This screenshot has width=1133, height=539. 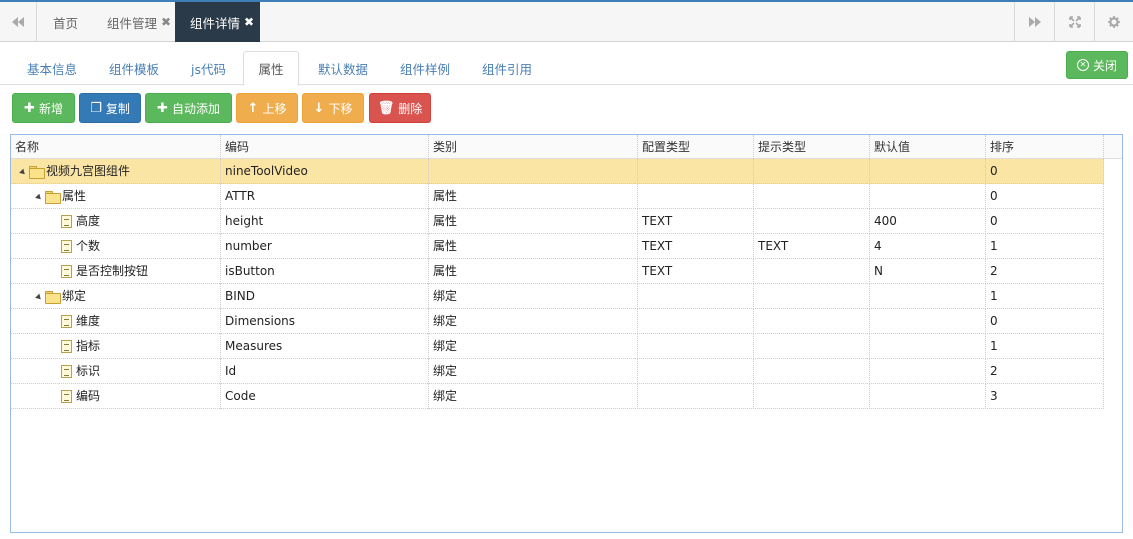 I want to click on move-up-button: ↑ 上移, so click(x=267, y=108).